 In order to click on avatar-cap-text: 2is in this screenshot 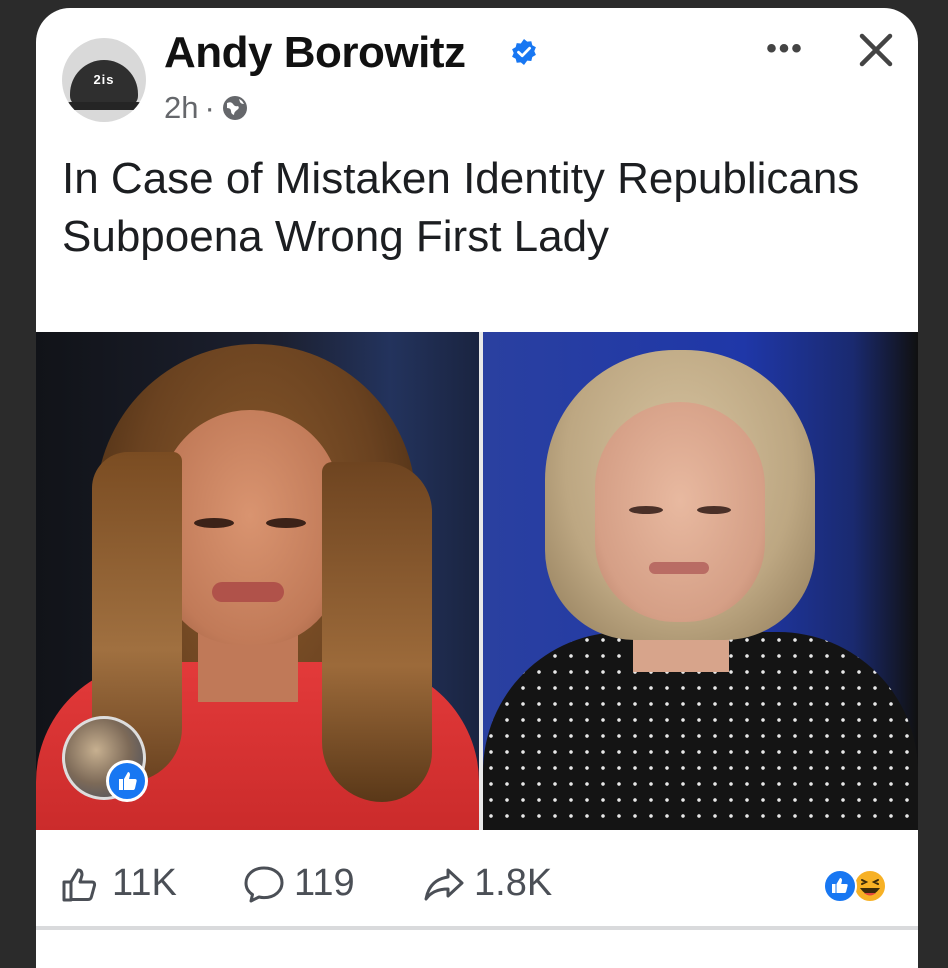, I will do `click(104, 79)`.